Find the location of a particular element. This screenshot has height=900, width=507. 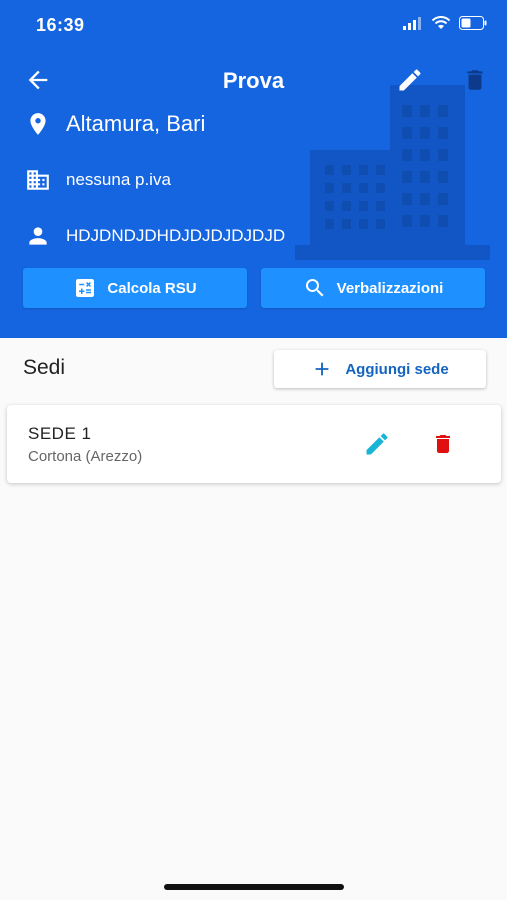

company-city: Altamura, Bari is located at coordinates (136, 123).